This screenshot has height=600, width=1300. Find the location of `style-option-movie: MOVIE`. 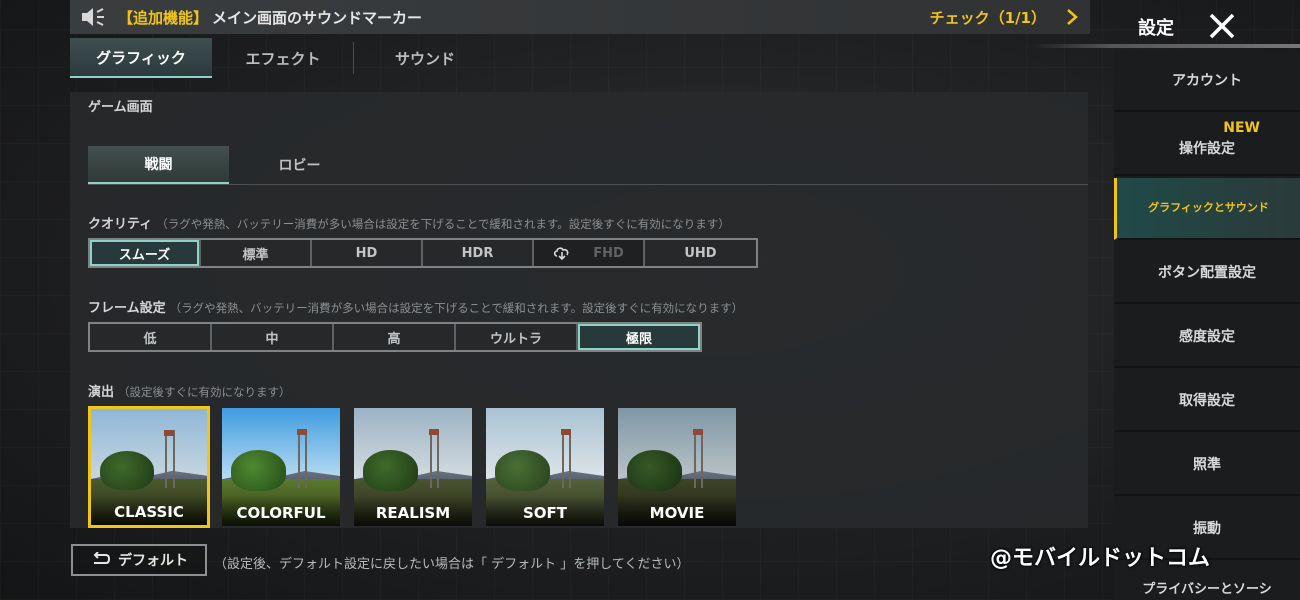

style-option-movie: MOVIE is located at coordinates (677, 467).